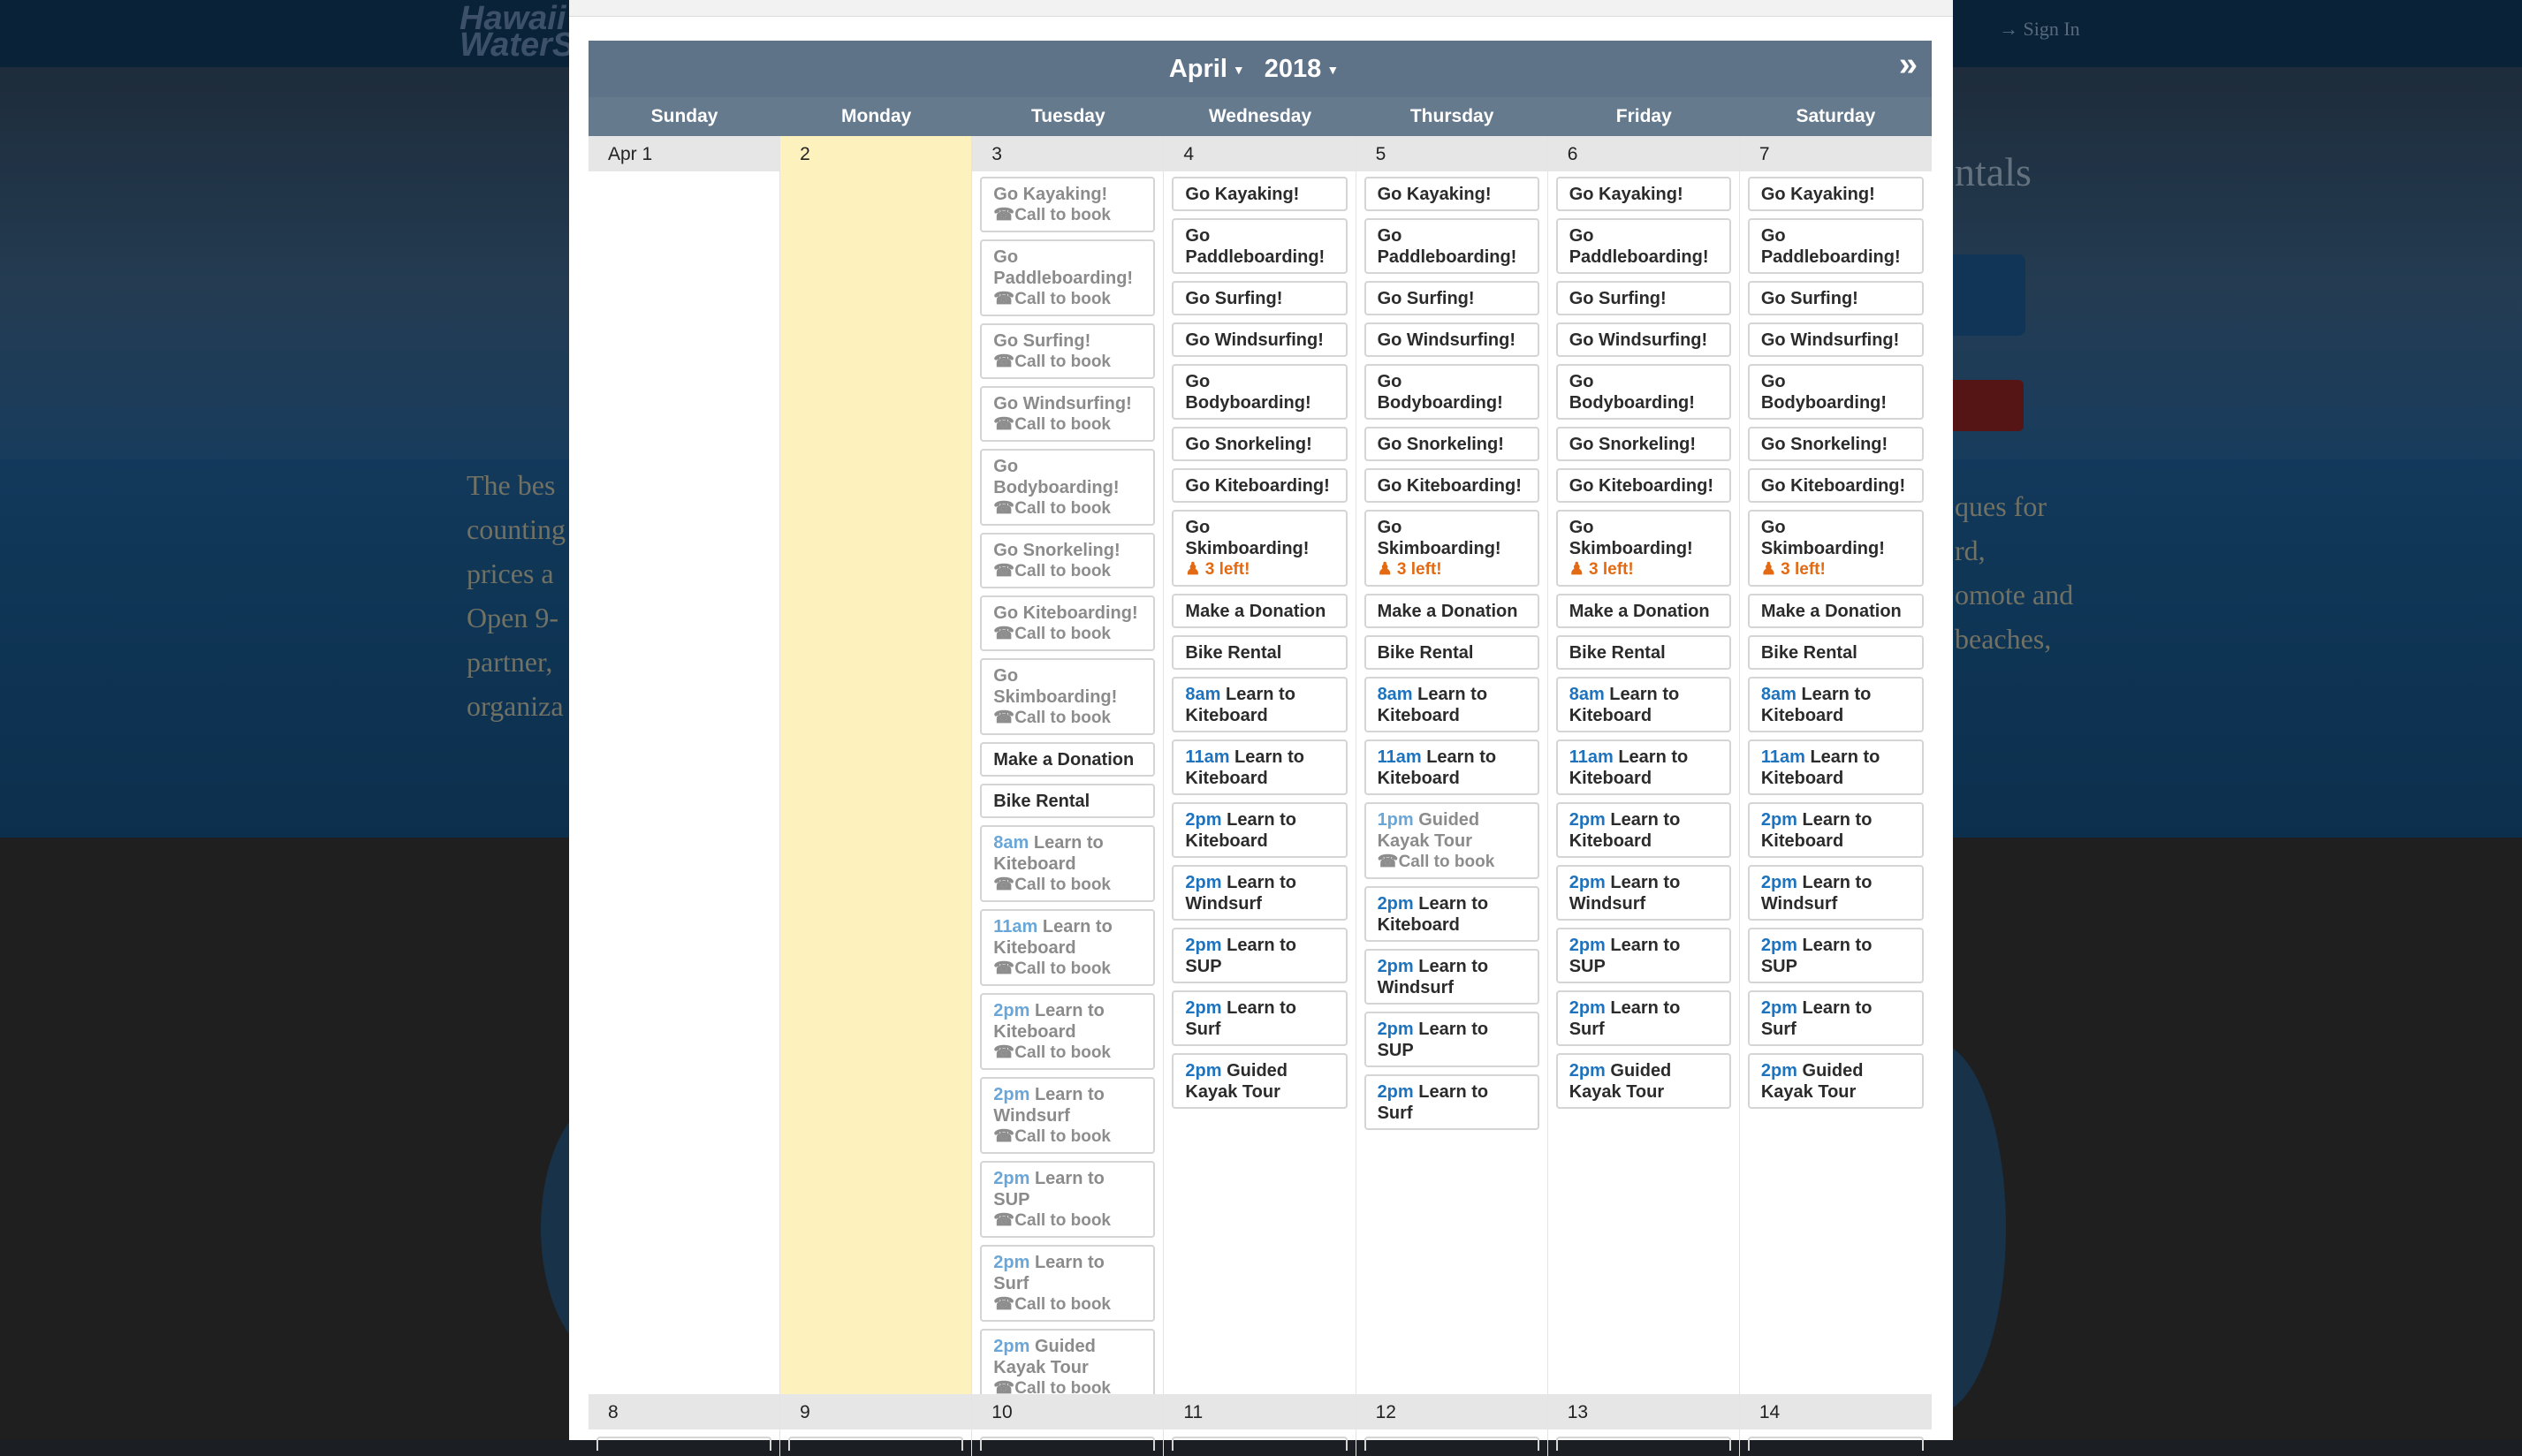  I want to click on day-cell: 12, so click(1452, 1425).